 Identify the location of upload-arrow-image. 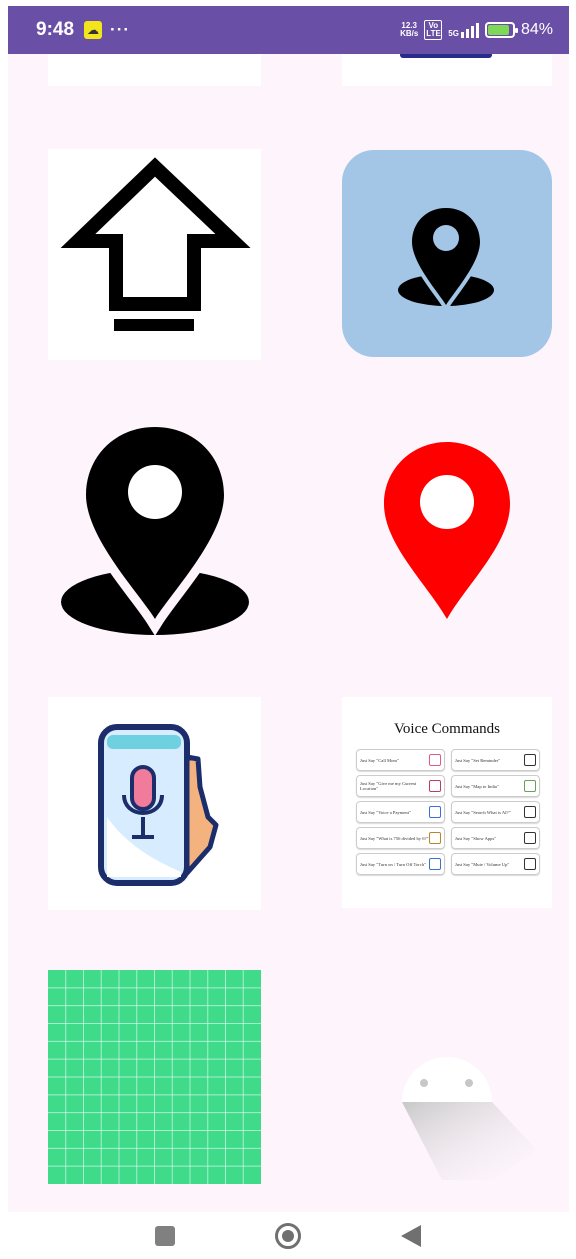
(154, 254).